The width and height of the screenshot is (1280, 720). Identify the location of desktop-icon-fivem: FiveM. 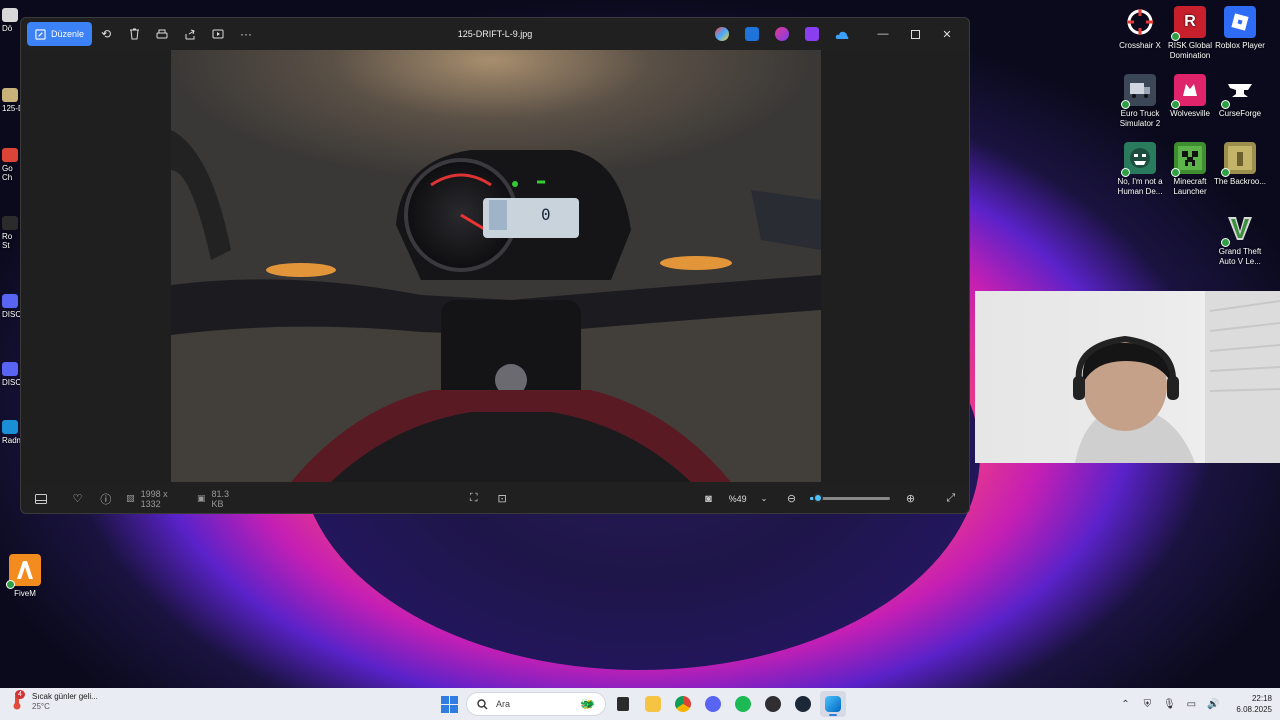
(26, 576).